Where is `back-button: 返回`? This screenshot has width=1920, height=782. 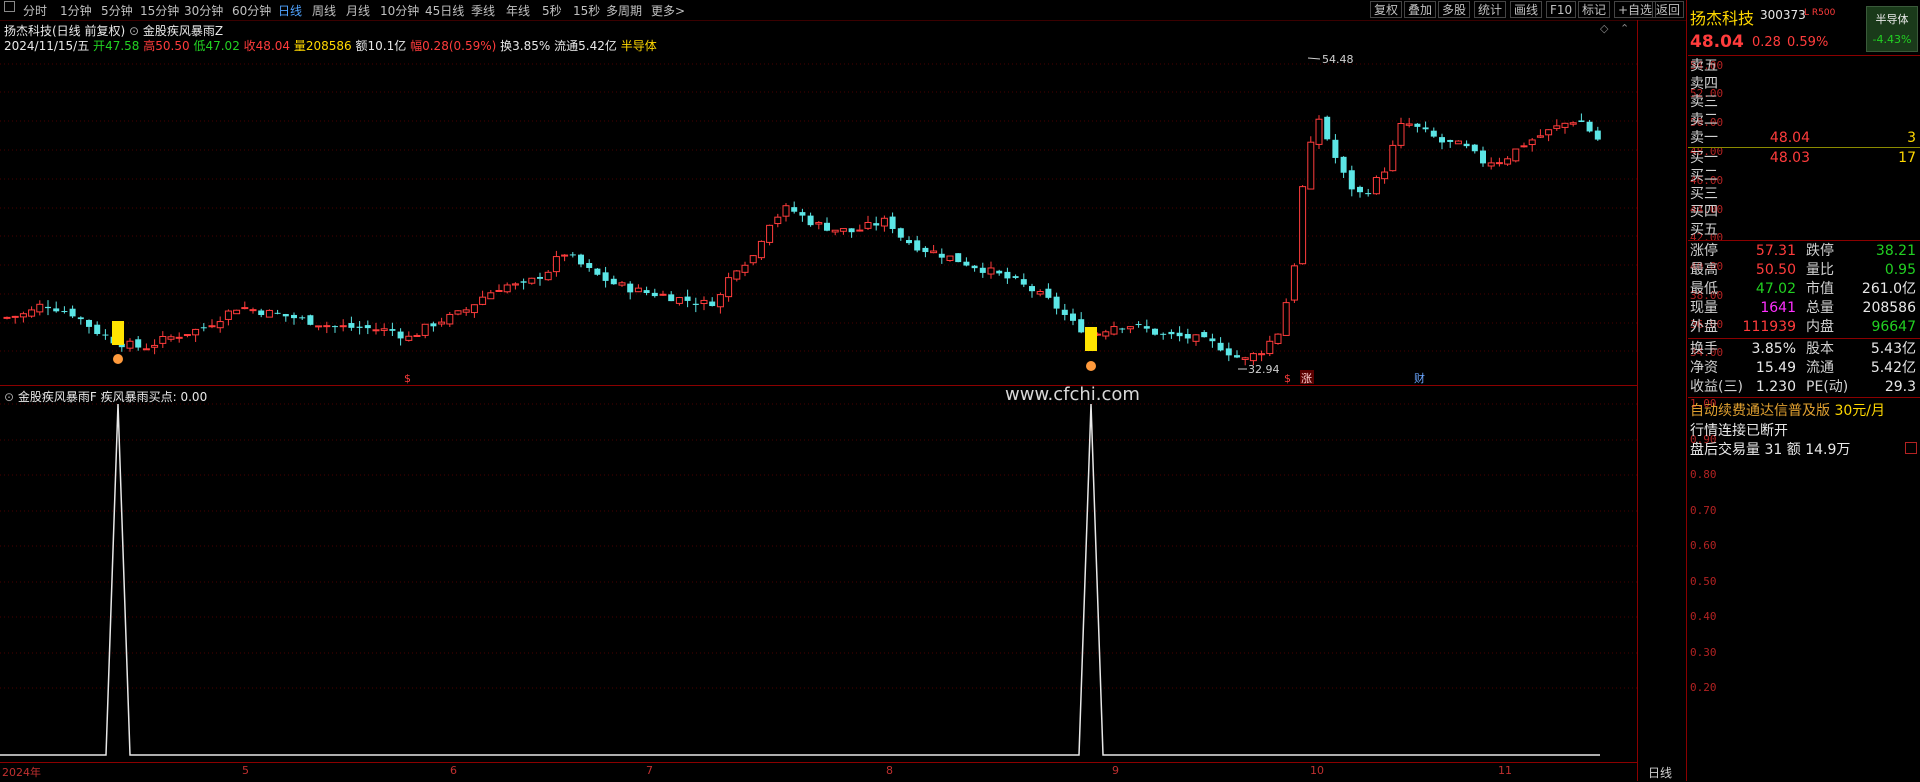
back-button: 返回 is located at coordinates (1668, 9).